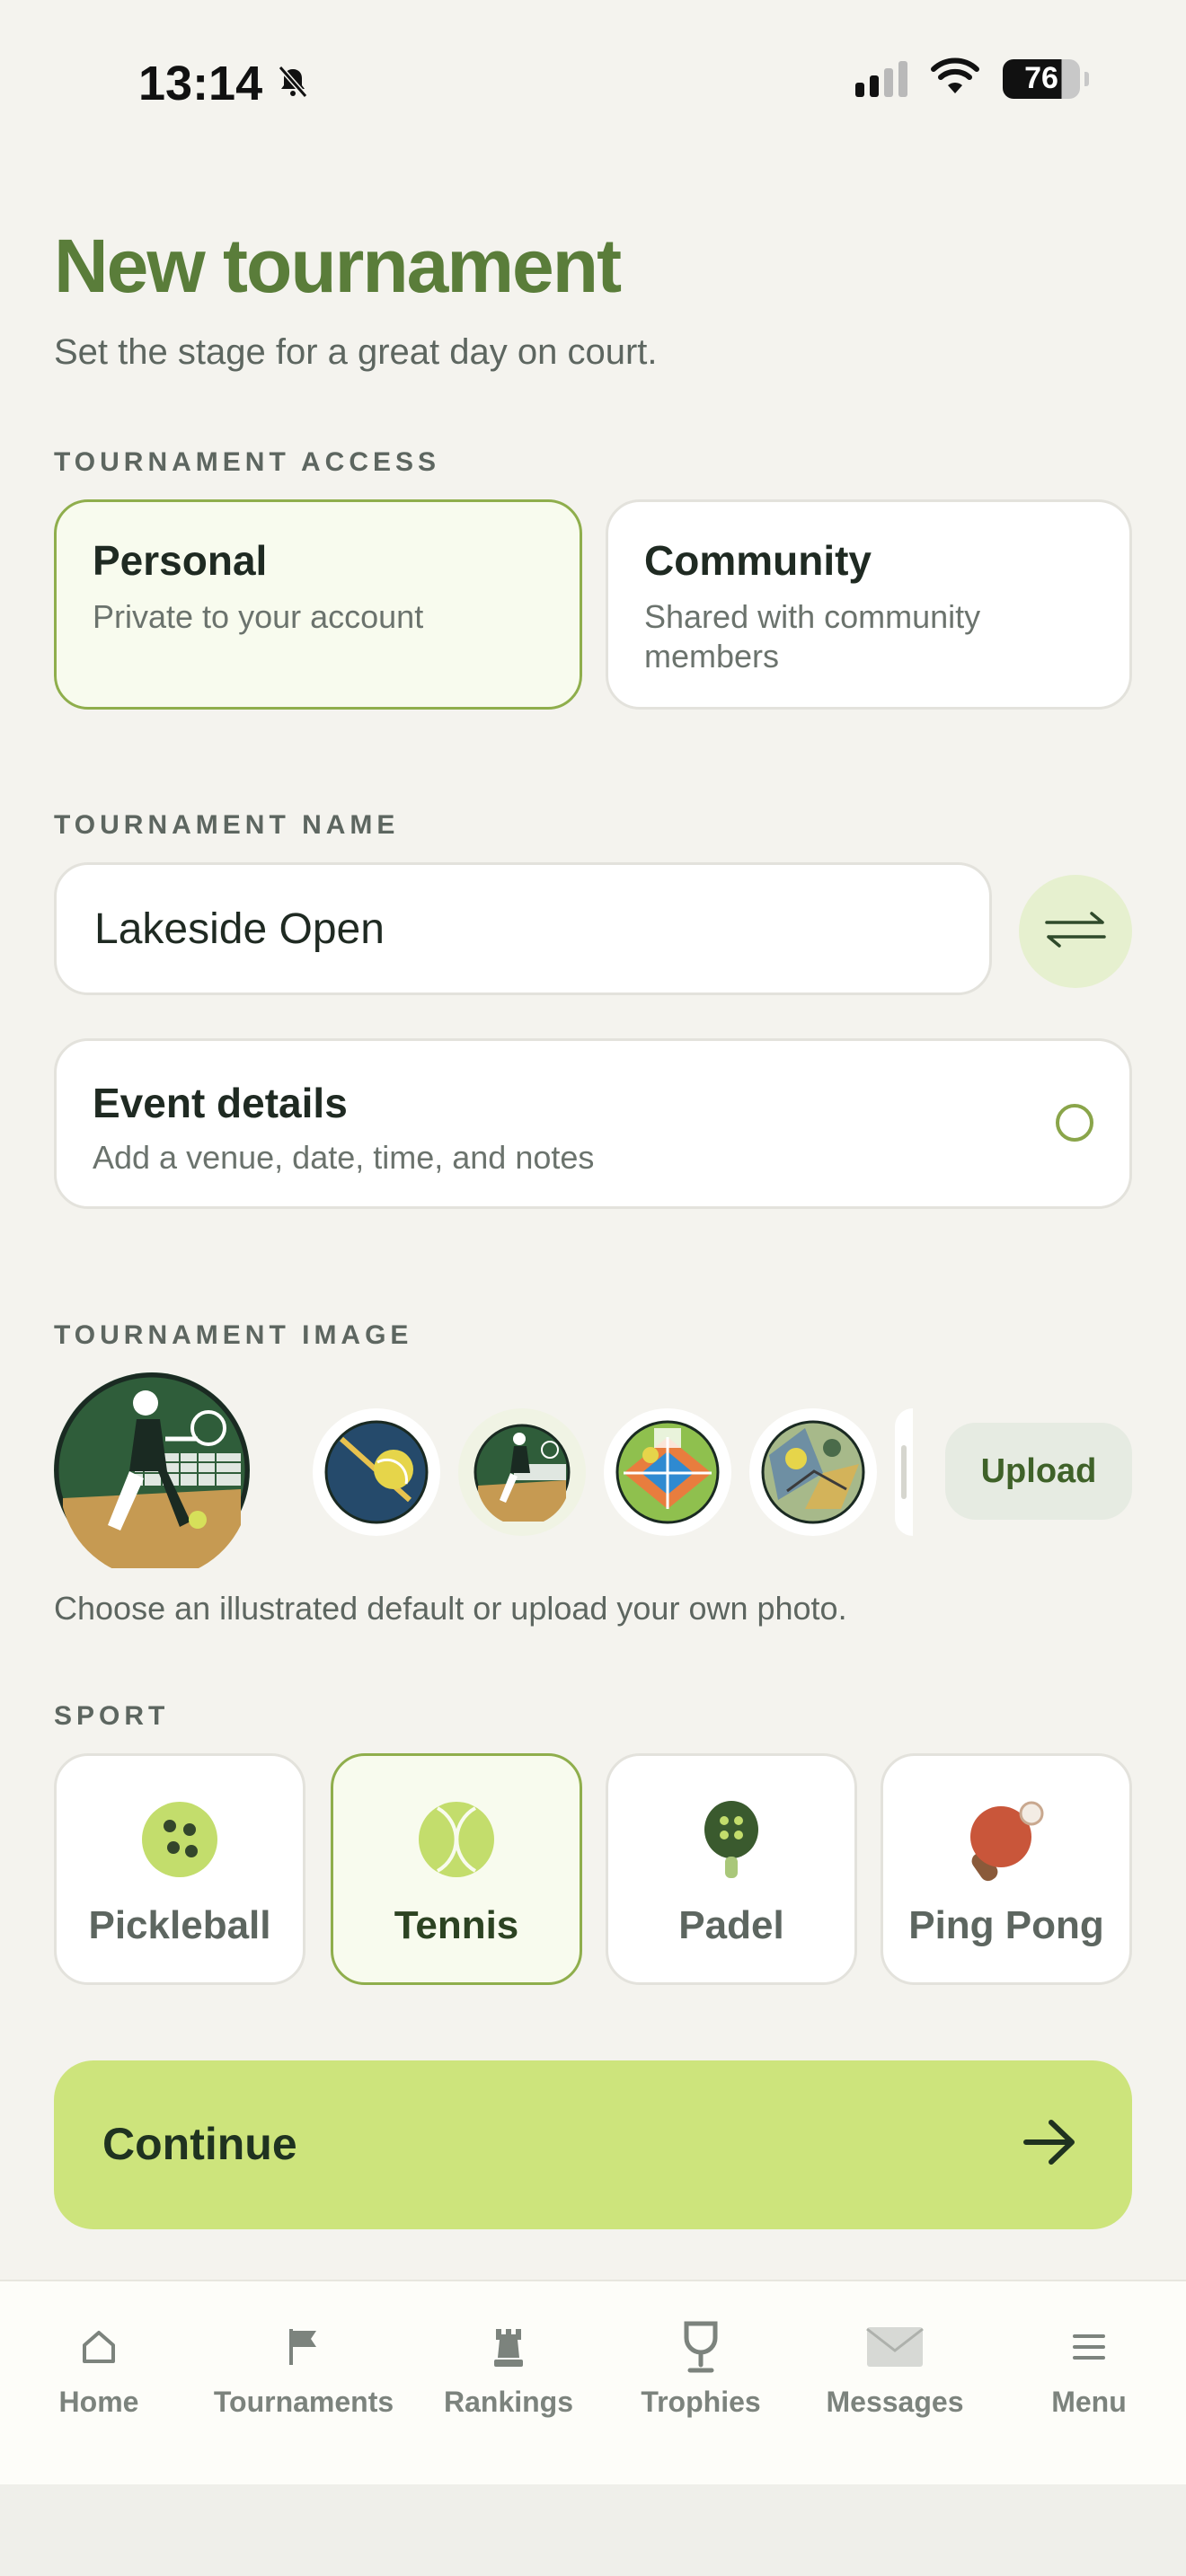 The image size is (1186, 2576). Describe the element at coordinates (508, 2383) in the screenshot. I see `tab-rankings: Rankings` at that location.